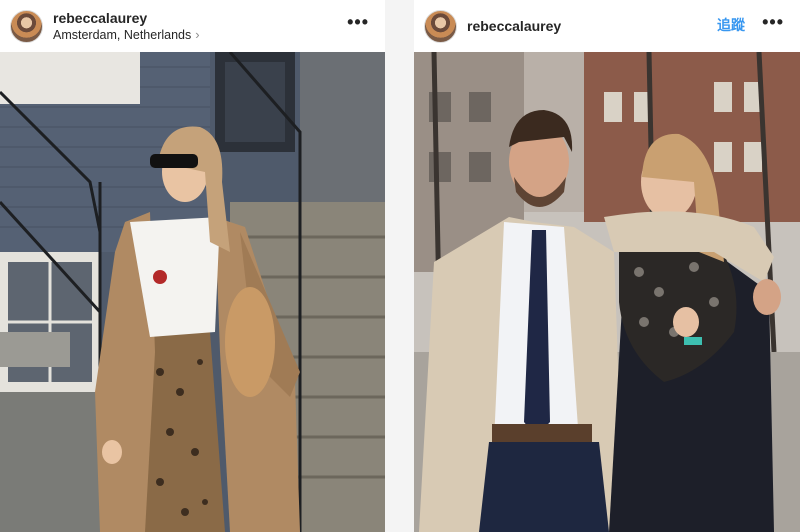 The height and width of the screenshot is (532, 800). I want to click on post-meta: rebeccalaurey Amsterdam, Netherlands ›, so click(126, 26).